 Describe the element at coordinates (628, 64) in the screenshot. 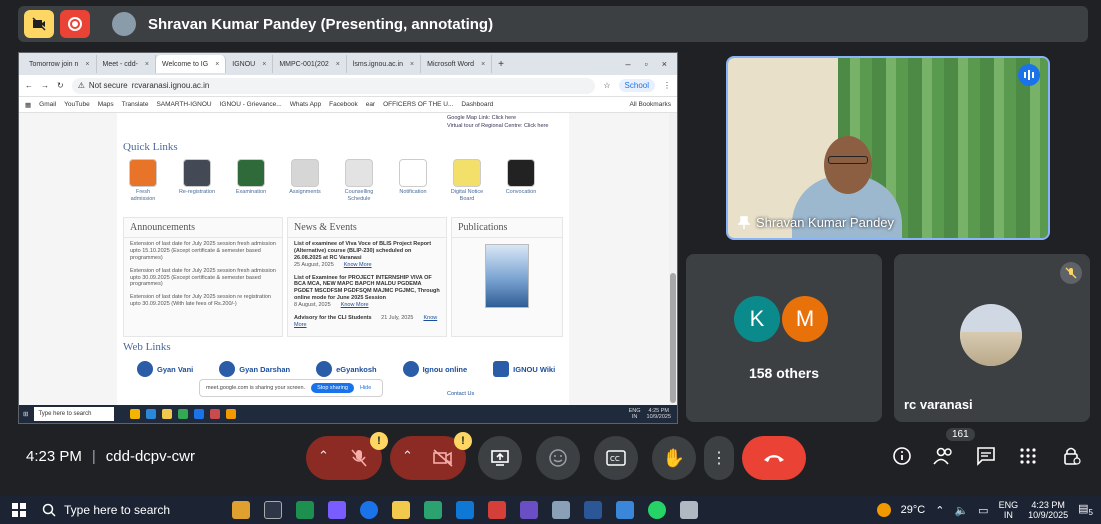

I see `minimize-icon: –` at that location.